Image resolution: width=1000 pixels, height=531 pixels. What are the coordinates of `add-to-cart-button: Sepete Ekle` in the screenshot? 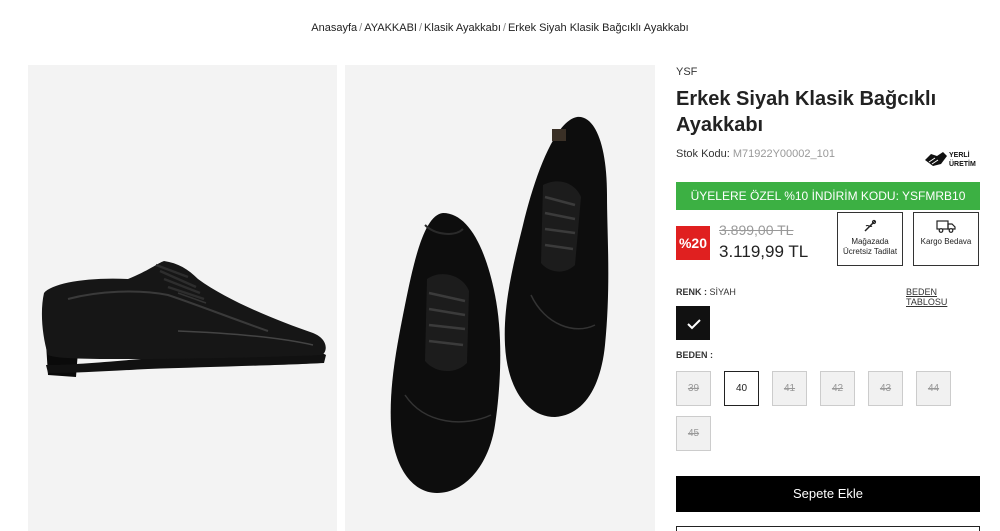 It's located at (828, 494).